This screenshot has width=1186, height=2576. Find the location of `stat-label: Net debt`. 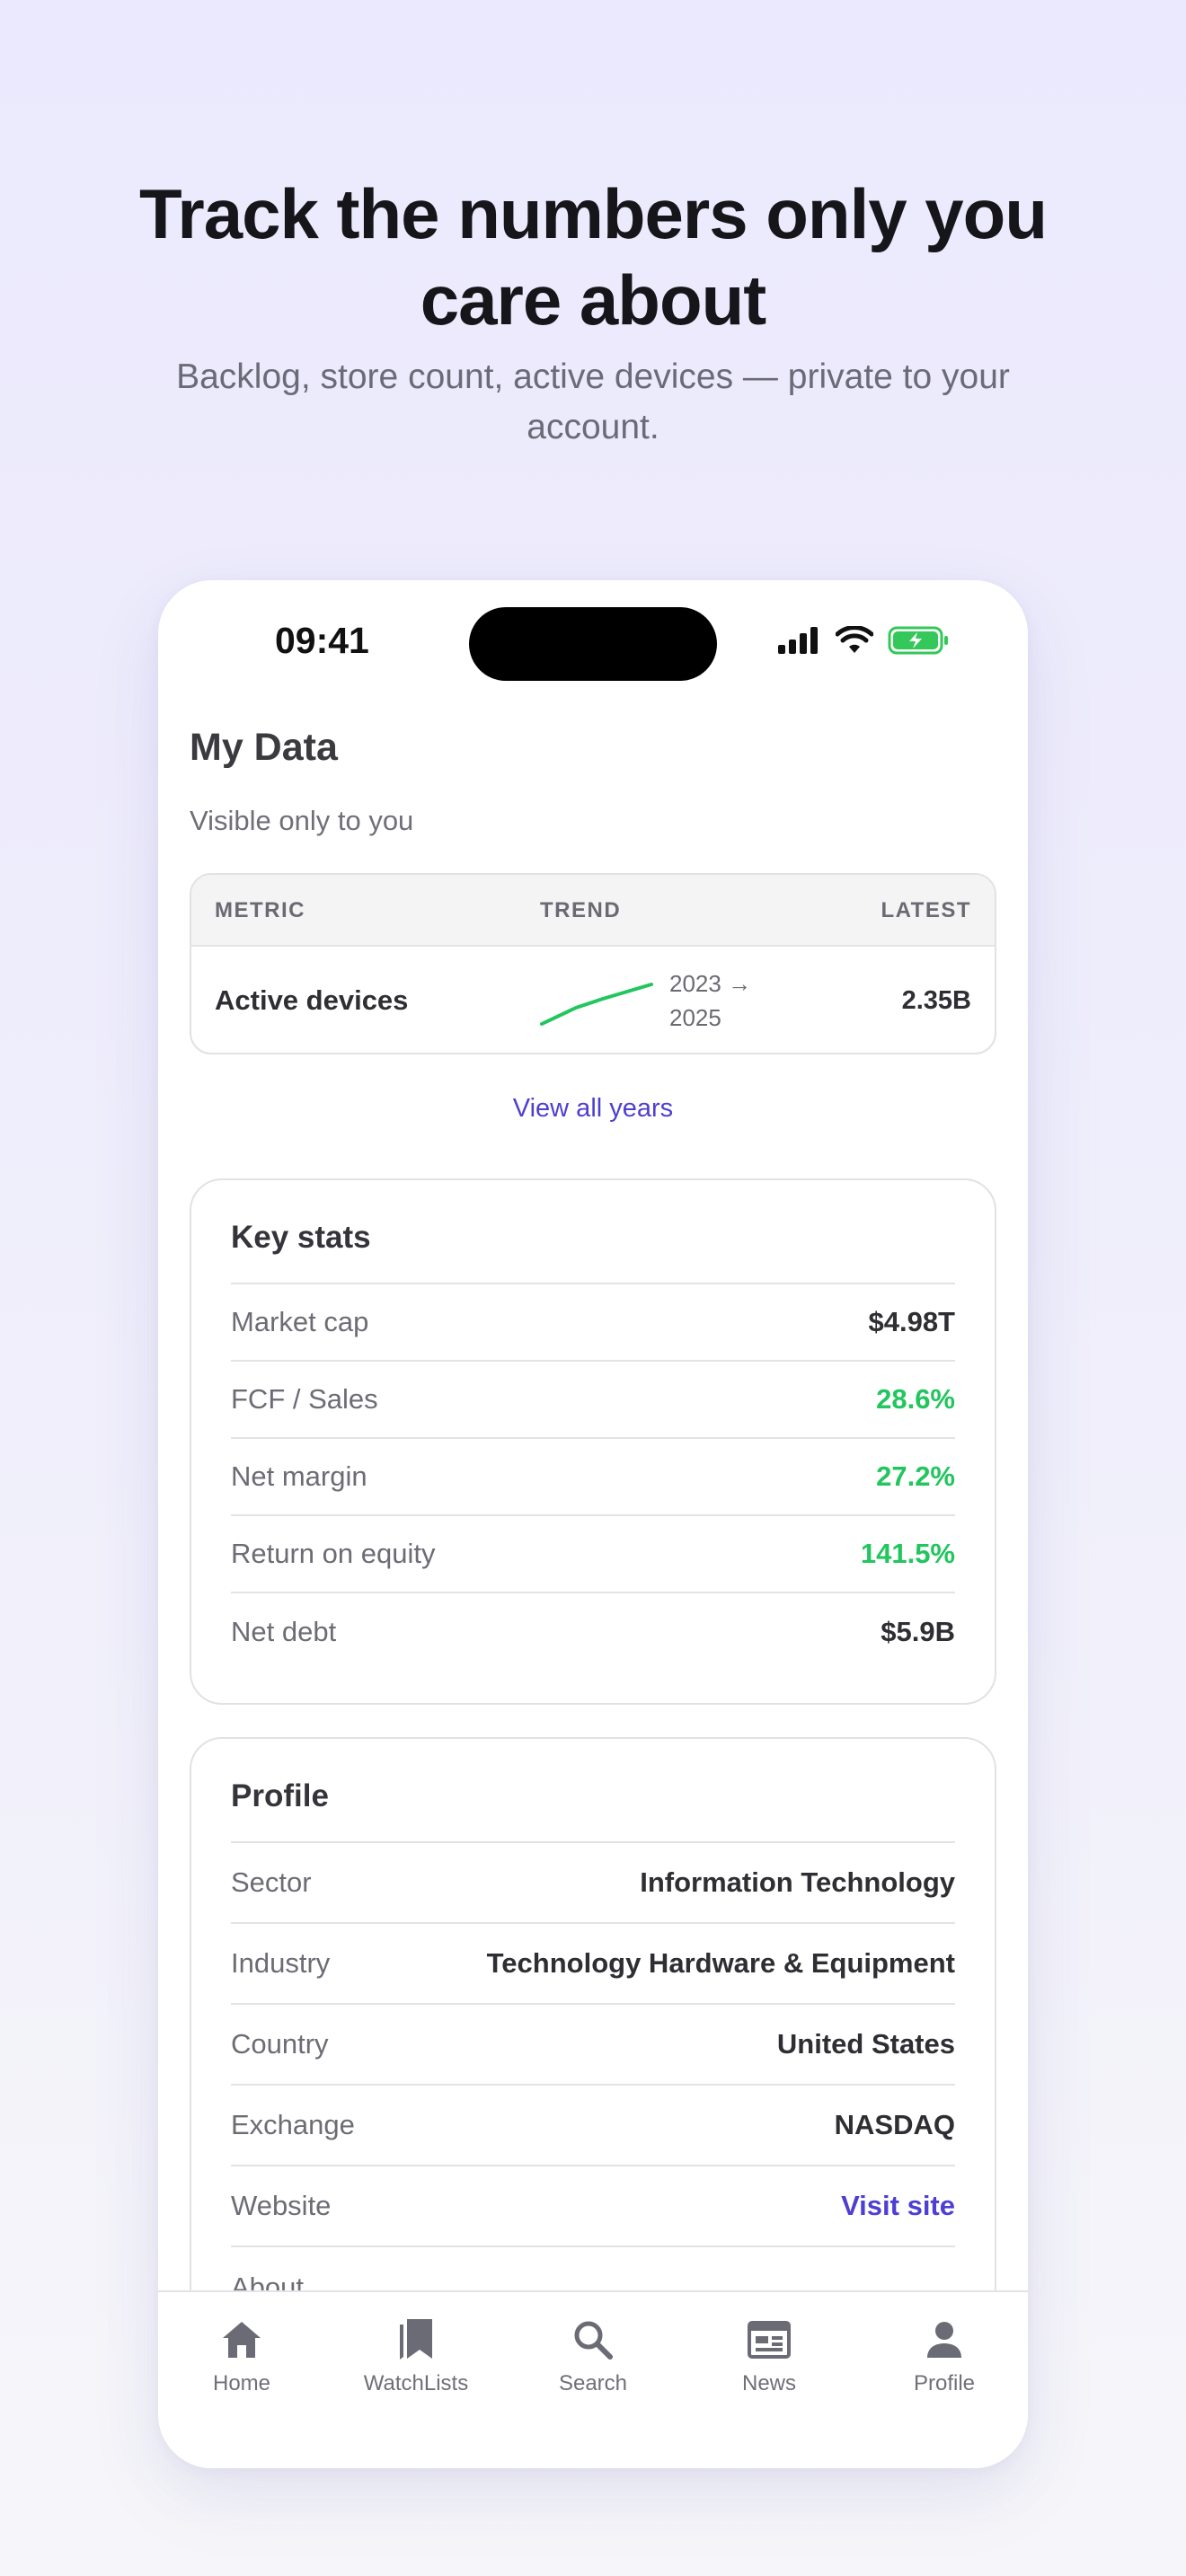

stat-label: Net debt is located at coordinates (284, 1631).